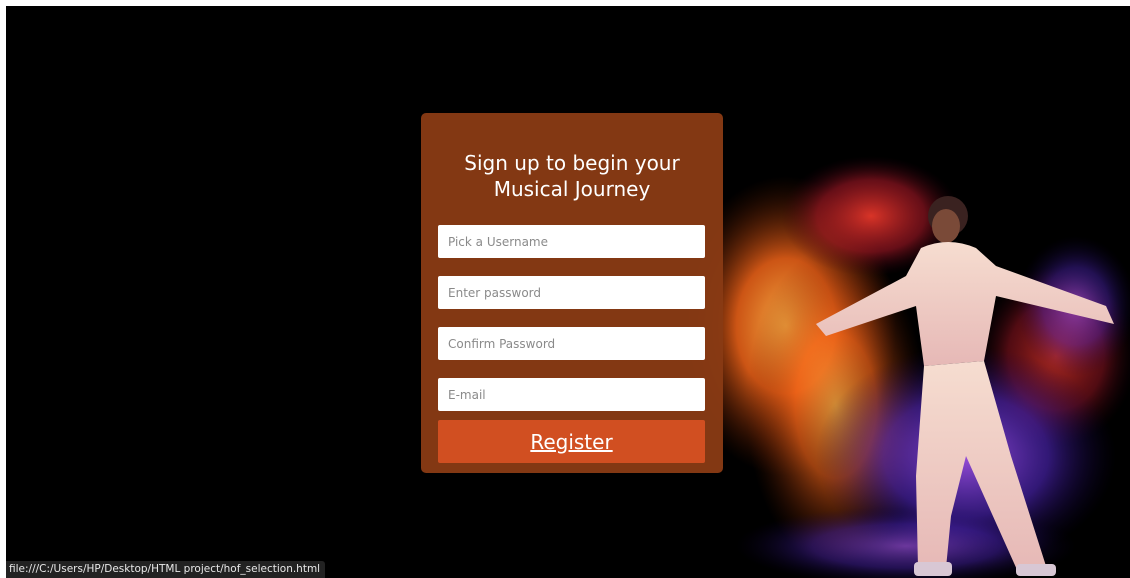 This screenshot has width=1130, height=578. I want to click on signup-title-line1: Sign up to begin your, so click(572, 163).